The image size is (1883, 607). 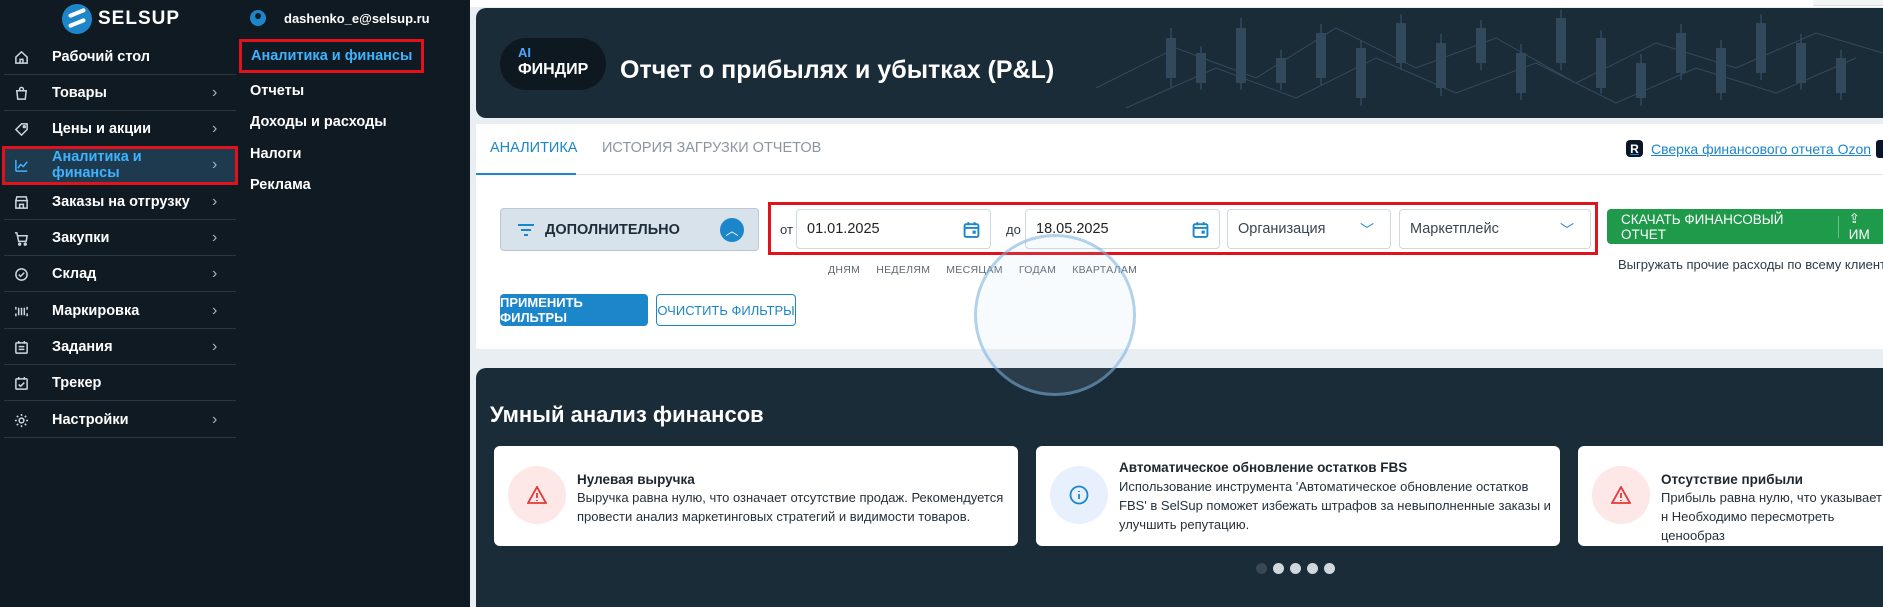 What do you see at coordinates (120, 274) in the screenshot?
I see `sidebar-item-warehouse: Склад ›` at bounding box center [120, 274].